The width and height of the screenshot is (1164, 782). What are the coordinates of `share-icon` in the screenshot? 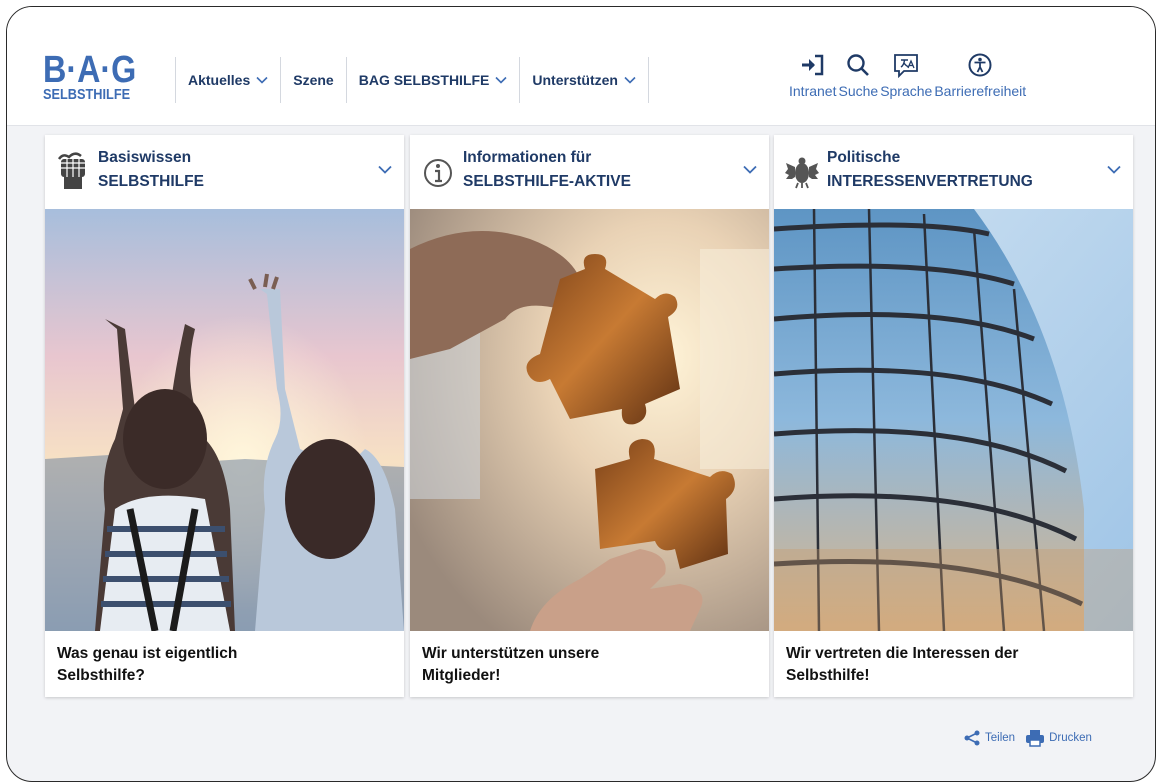 It's located at (972, 738).